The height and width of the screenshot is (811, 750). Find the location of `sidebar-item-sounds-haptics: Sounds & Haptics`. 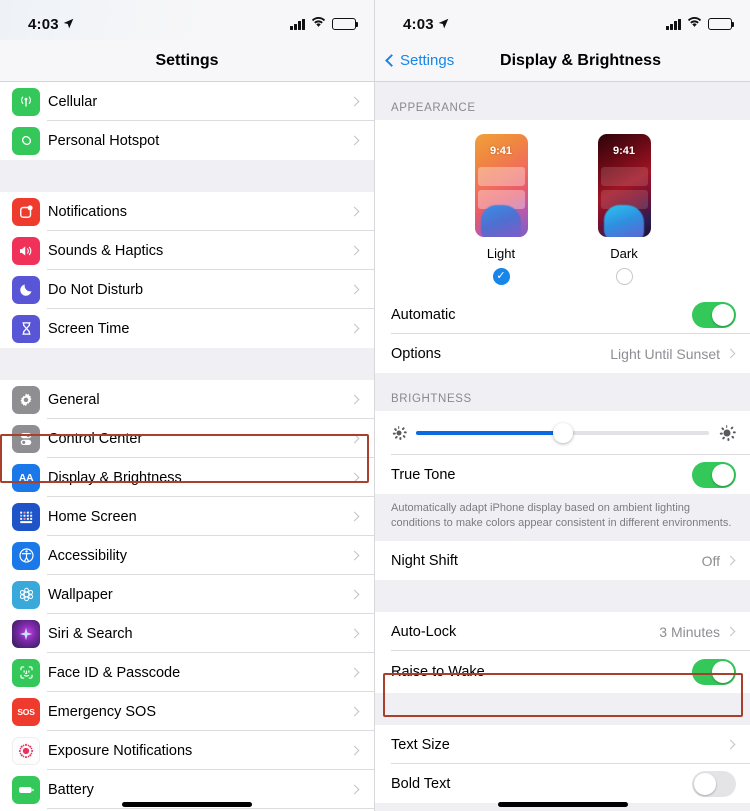

sidebar-item-sounds-haptics: Sounds & Haptics is located at coordinates (187, 250).